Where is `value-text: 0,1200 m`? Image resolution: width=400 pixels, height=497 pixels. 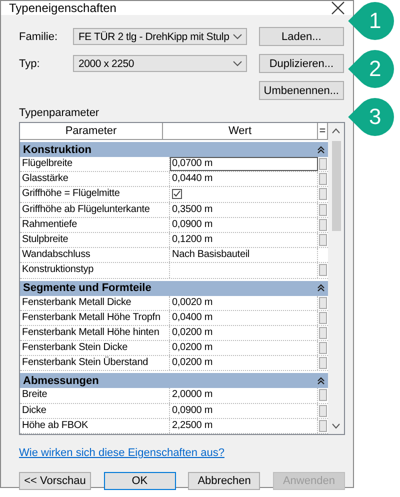 value-text: 0,1200 m is located at coordinates (192, 239).